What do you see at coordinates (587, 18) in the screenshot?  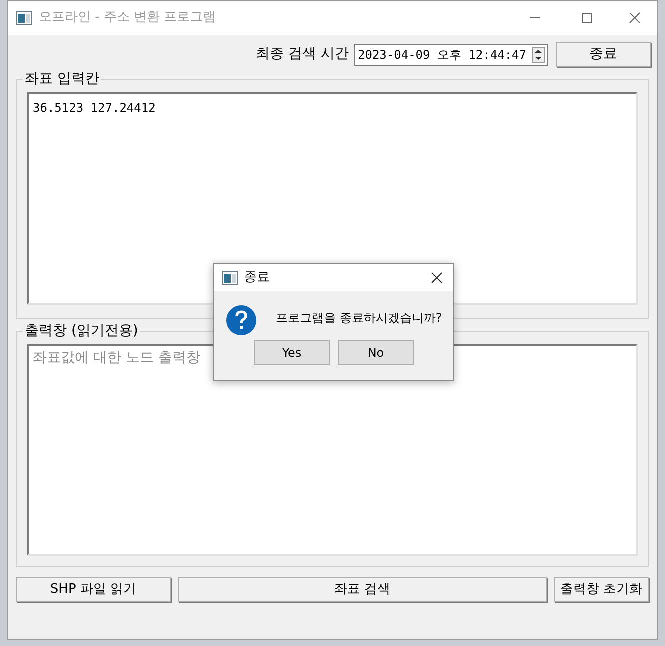 I see `maximize-icon` at bounding box center [587, 18].